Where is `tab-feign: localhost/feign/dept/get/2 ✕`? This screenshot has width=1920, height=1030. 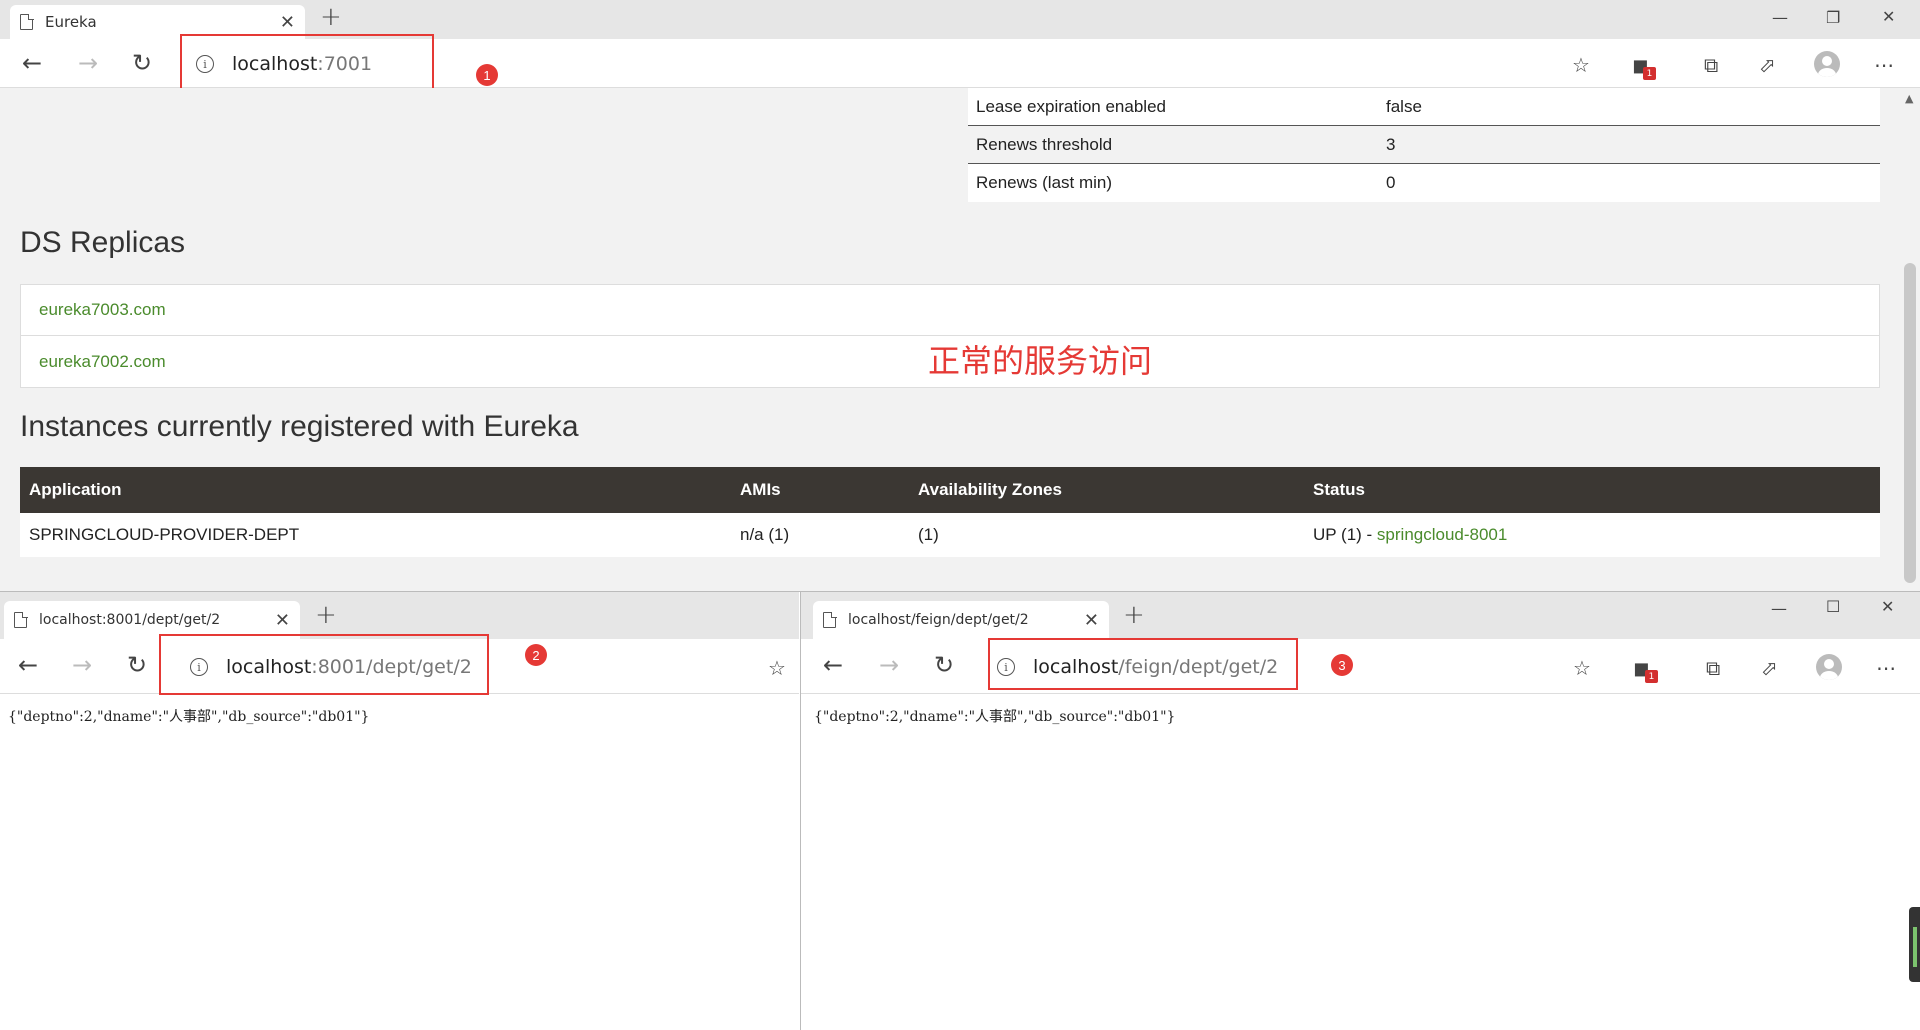
tab-feign: localhost/feign/dept/get/2 ✕ is located at coordinates (961, 620).